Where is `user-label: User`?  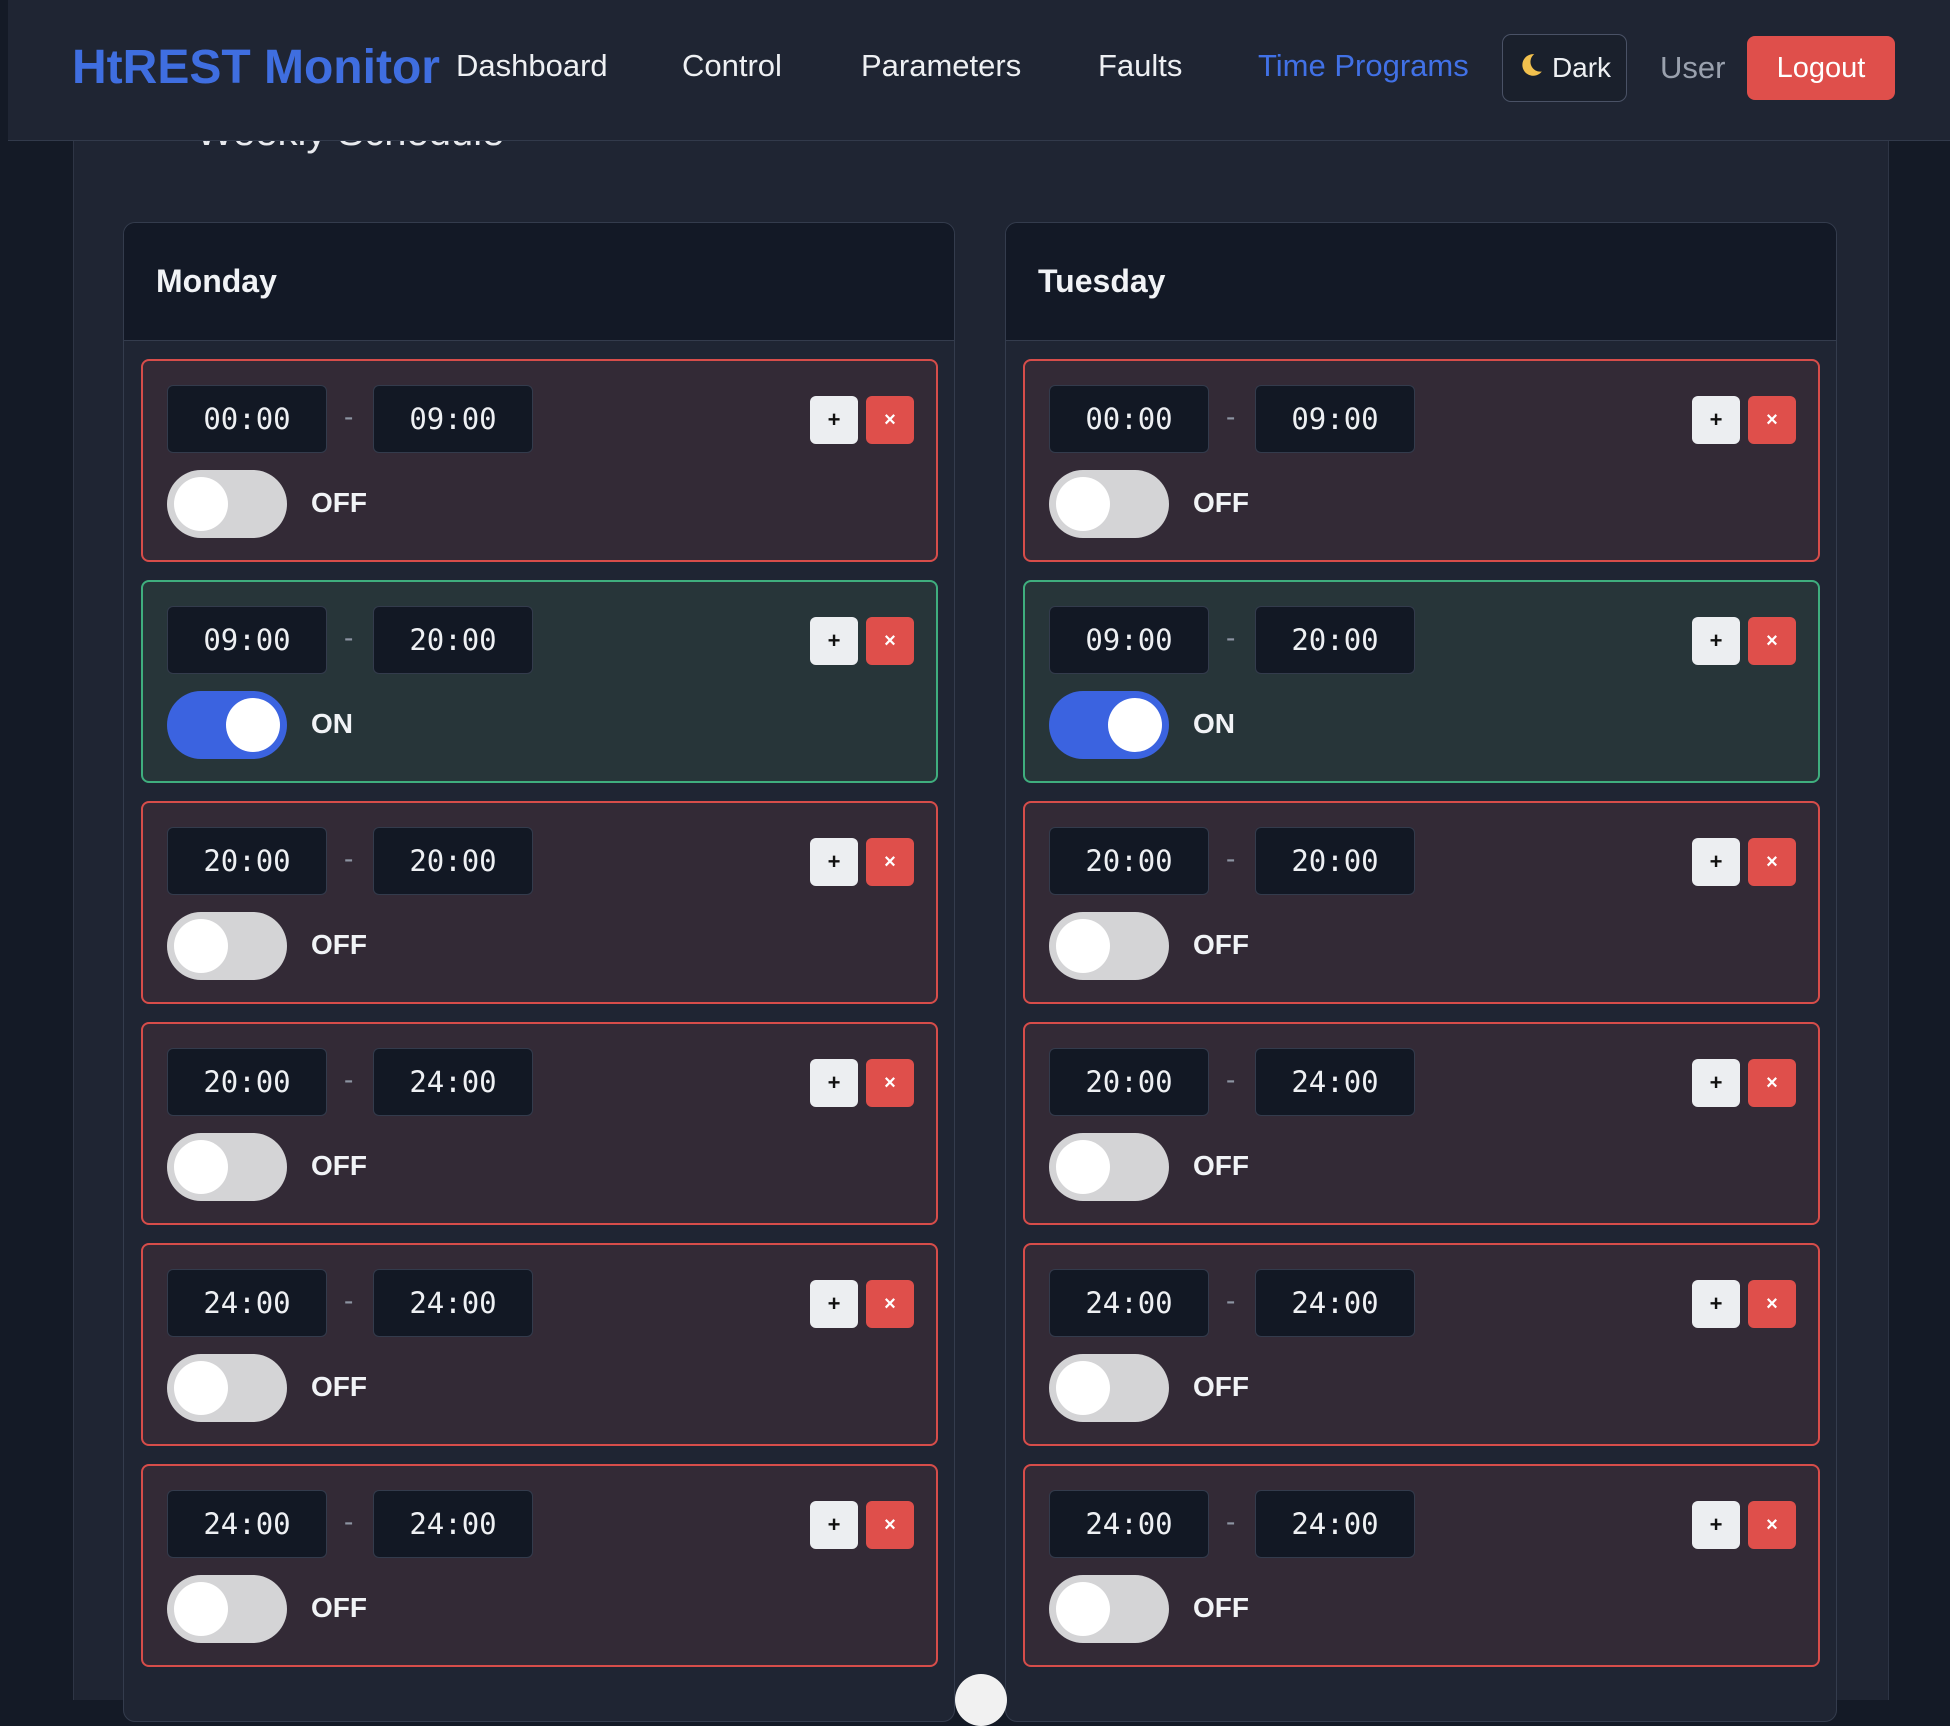
user-label: User is located at coordinates (1693, 67).